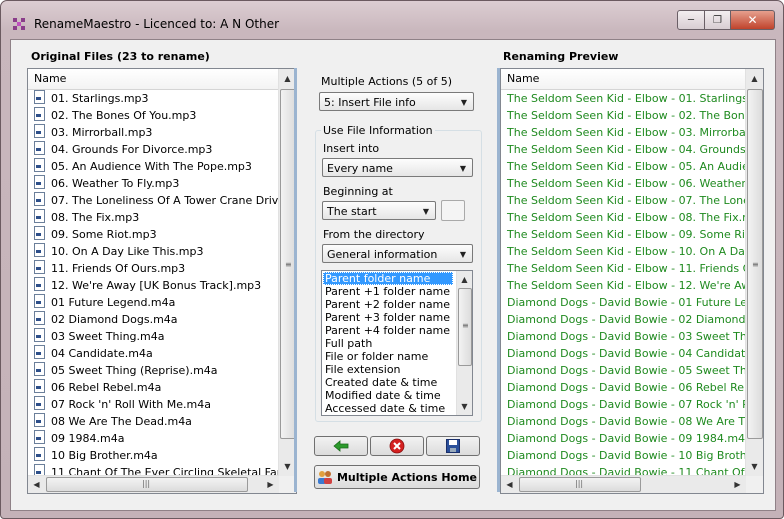 The image size is (784, 519). What do you see at coordinates (162, 79) in the screenshot?
I see `original-name-column-header: Name` at bounding box center [162, 79].